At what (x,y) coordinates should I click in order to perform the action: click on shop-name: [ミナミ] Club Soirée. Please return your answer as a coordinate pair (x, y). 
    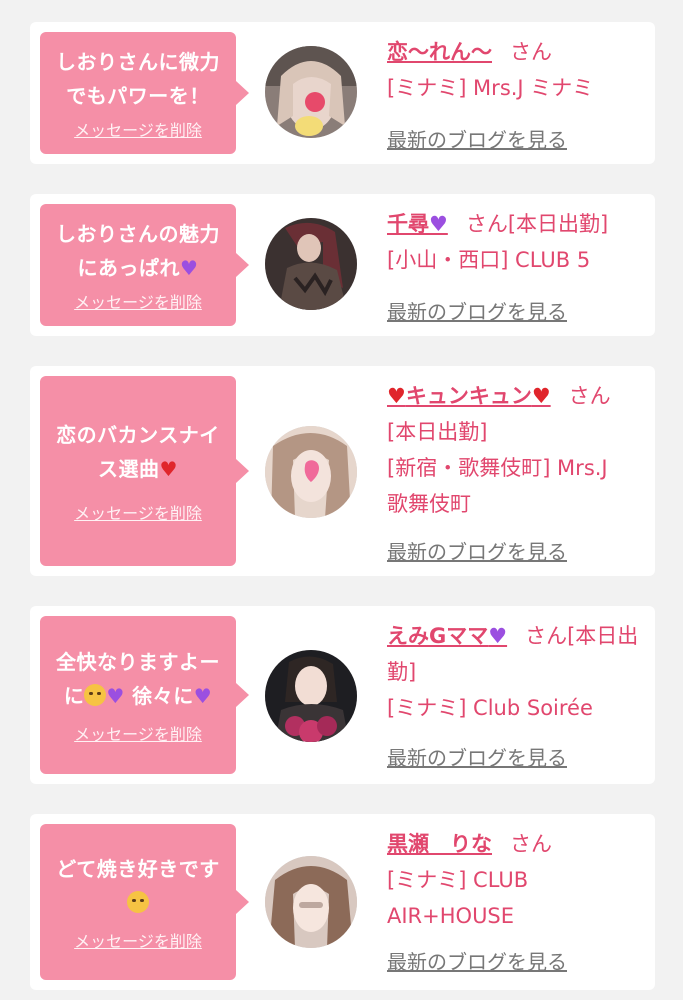
    Looking at the image, I should click on (490, 708).